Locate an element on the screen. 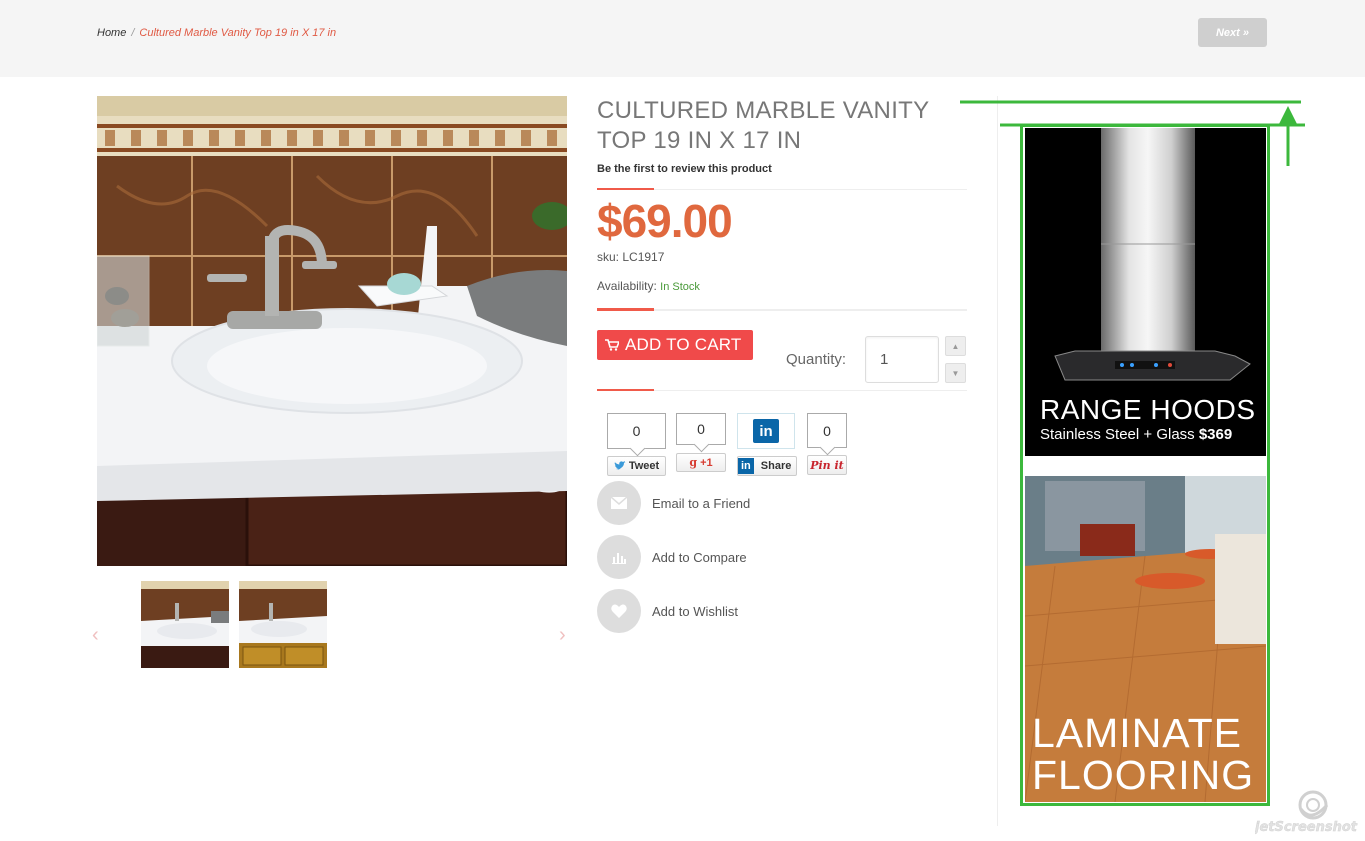  product-title: CULTURED MARBLE VANITY TOP 19 IN X 17 IN is located at coordinates (763, 125).